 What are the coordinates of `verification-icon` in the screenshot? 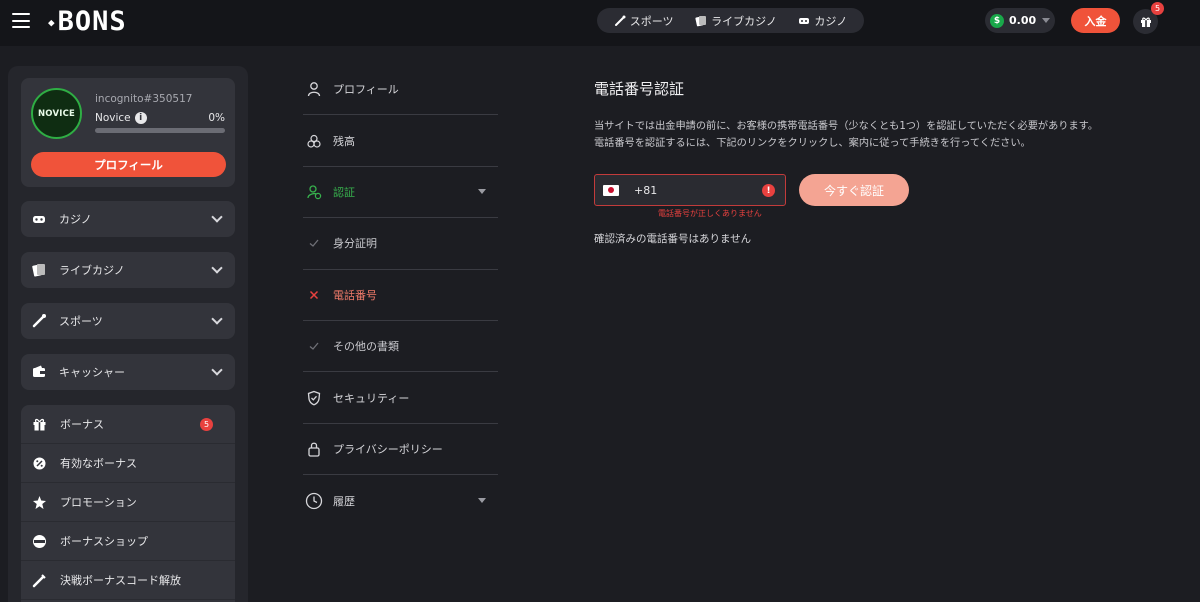 It's located at (314, 192).